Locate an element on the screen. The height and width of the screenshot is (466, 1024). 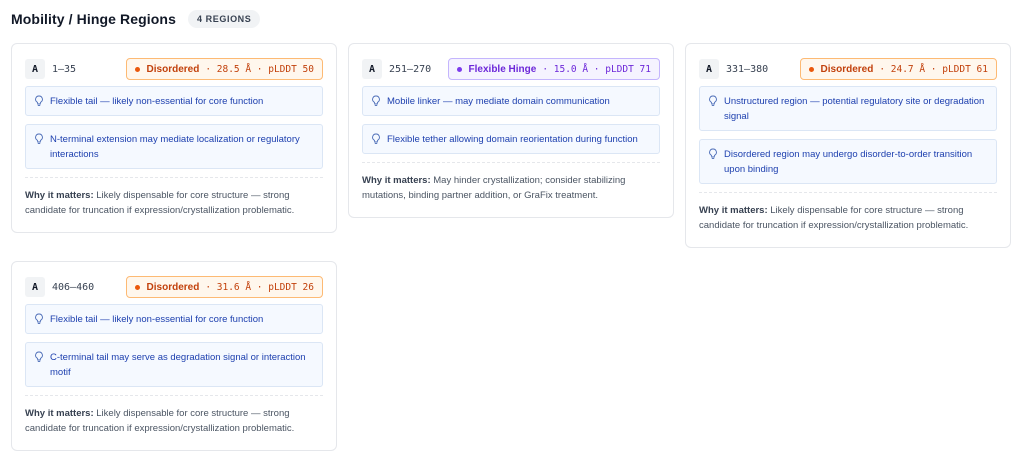
residue-range: 406–460 is located at coordinates (73, 287).